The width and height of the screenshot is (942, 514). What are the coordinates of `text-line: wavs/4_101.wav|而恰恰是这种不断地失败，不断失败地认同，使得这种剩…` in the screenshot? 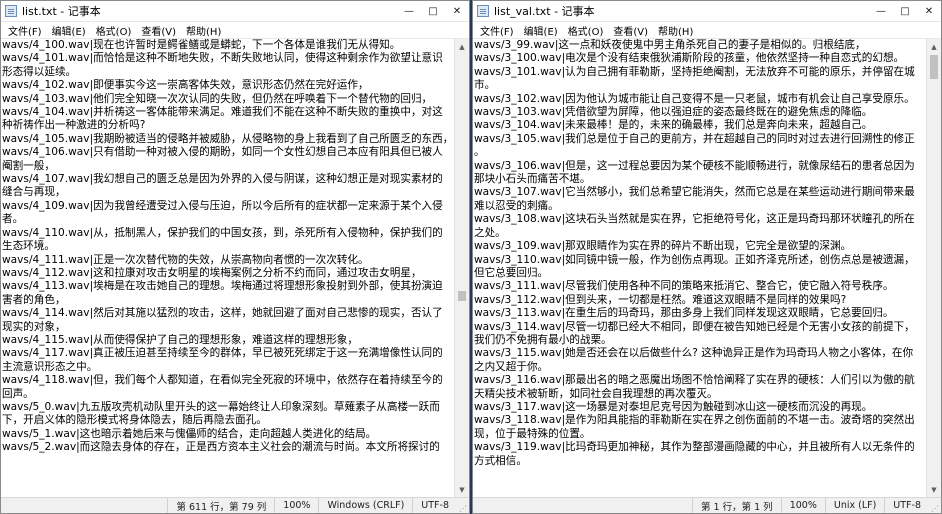 It's located at (222, 58).